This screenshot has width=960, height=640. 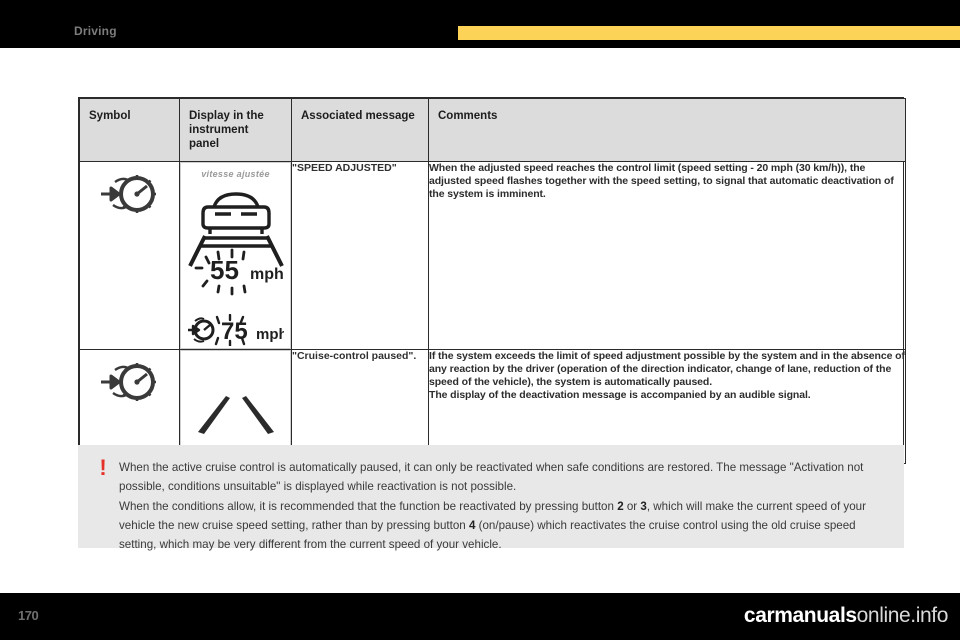 I want to click on set-speed-graphic: 75 mph, so click(x=235, y=330).